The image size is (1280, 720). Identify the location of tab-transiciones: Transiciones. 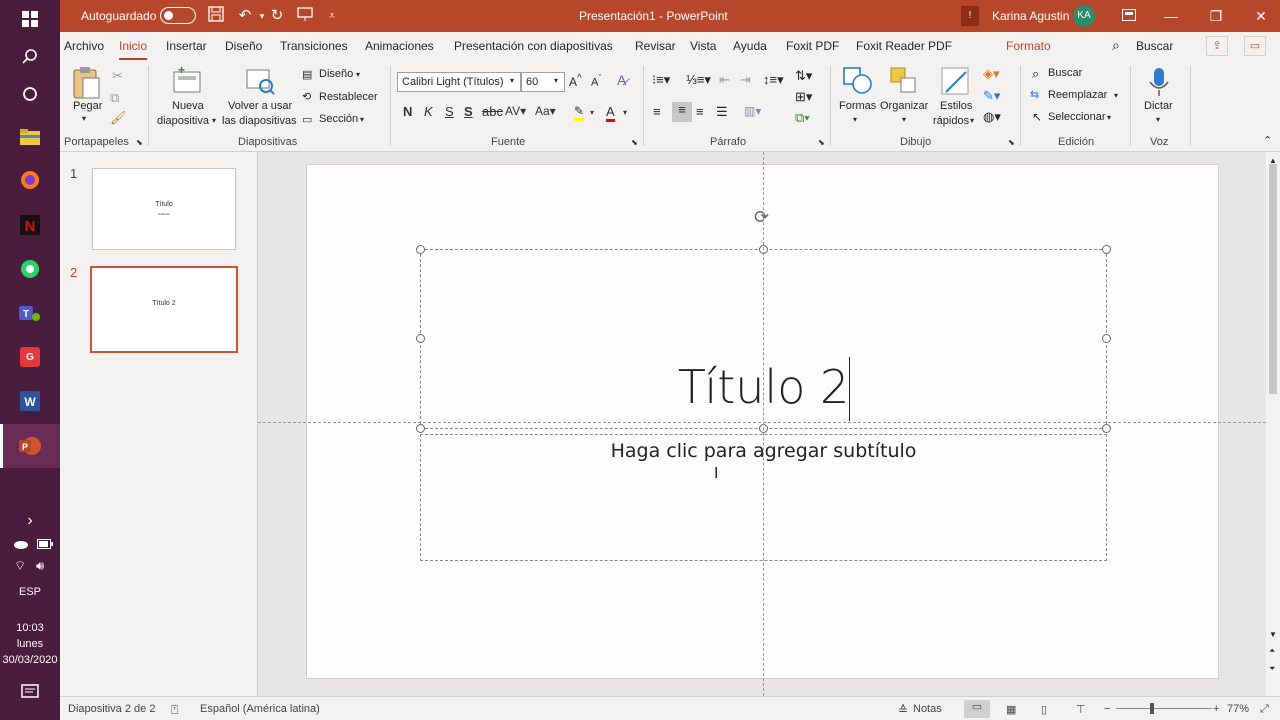
(314, 46).